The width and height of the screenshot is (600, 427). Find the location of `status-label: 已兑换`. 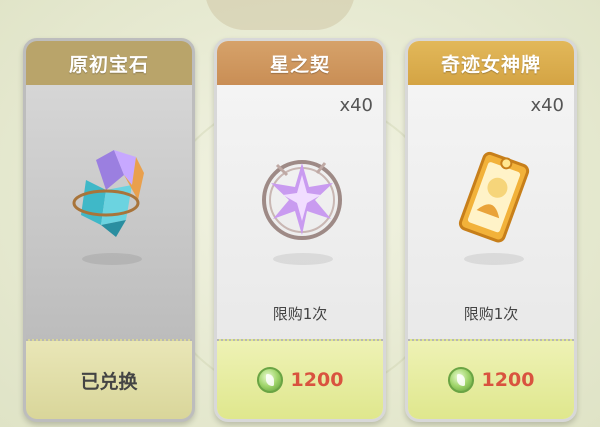

status-label: 已兑换 is located at coordinates (109, 381).